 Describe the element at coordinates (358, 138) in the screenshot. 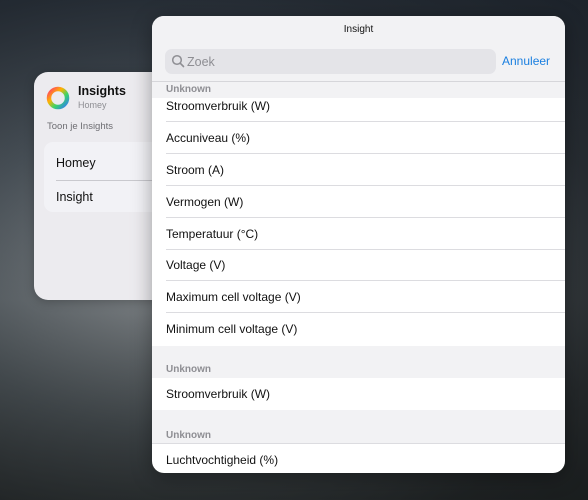

I see `list-item: Accuniveau (%)` at that location.